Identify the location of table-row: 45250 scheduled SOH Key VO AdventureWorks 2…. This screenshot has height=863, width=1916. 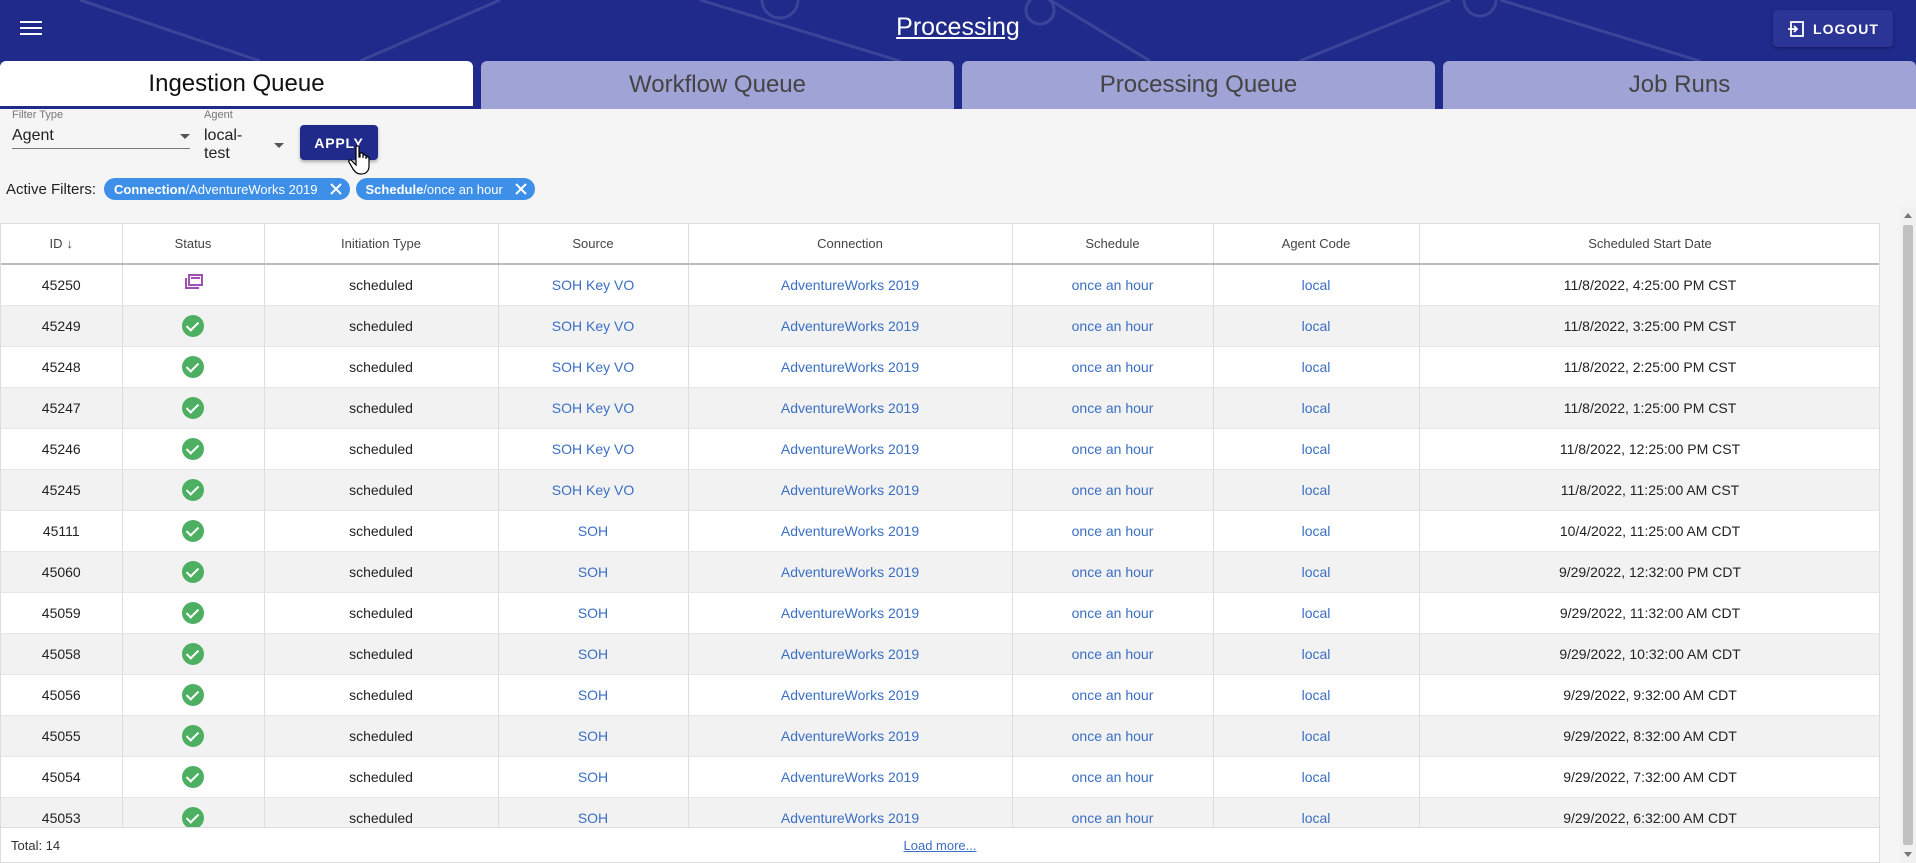
(940, 285).